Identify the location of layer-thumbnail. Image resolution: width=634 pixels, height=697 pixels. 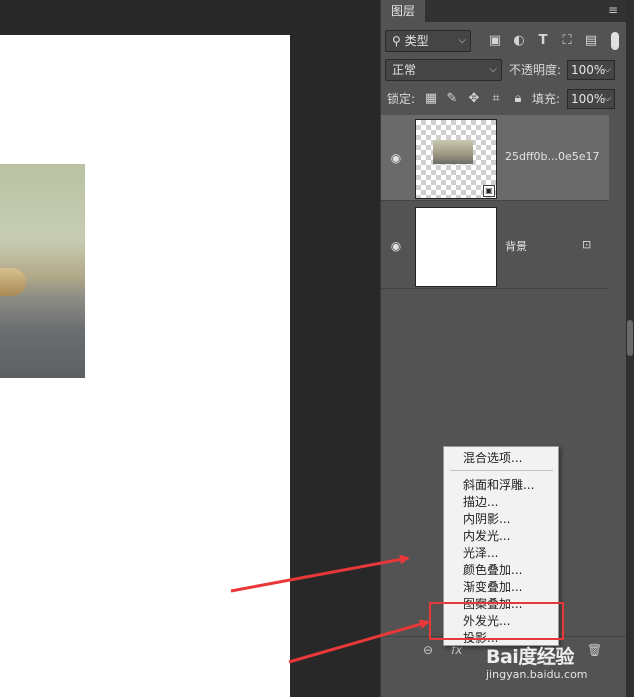
(456, 247).